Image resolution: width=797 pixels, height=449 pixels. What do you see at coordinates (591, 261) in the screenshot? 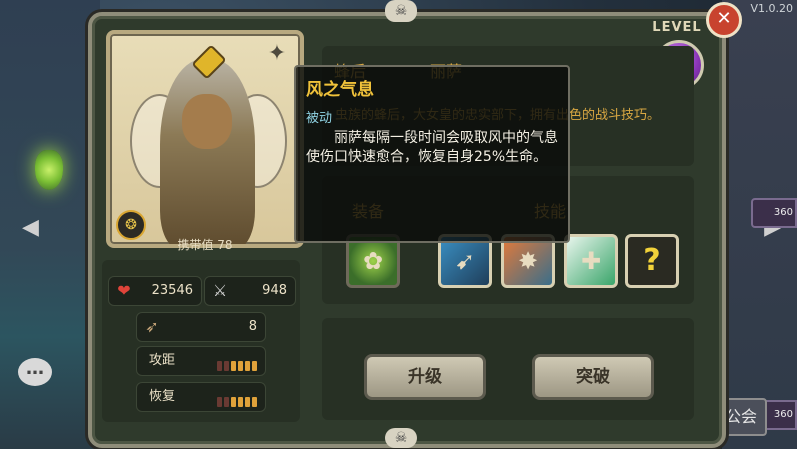
I see `skill-slot-3: ✚` at bounding box center [591, 261].